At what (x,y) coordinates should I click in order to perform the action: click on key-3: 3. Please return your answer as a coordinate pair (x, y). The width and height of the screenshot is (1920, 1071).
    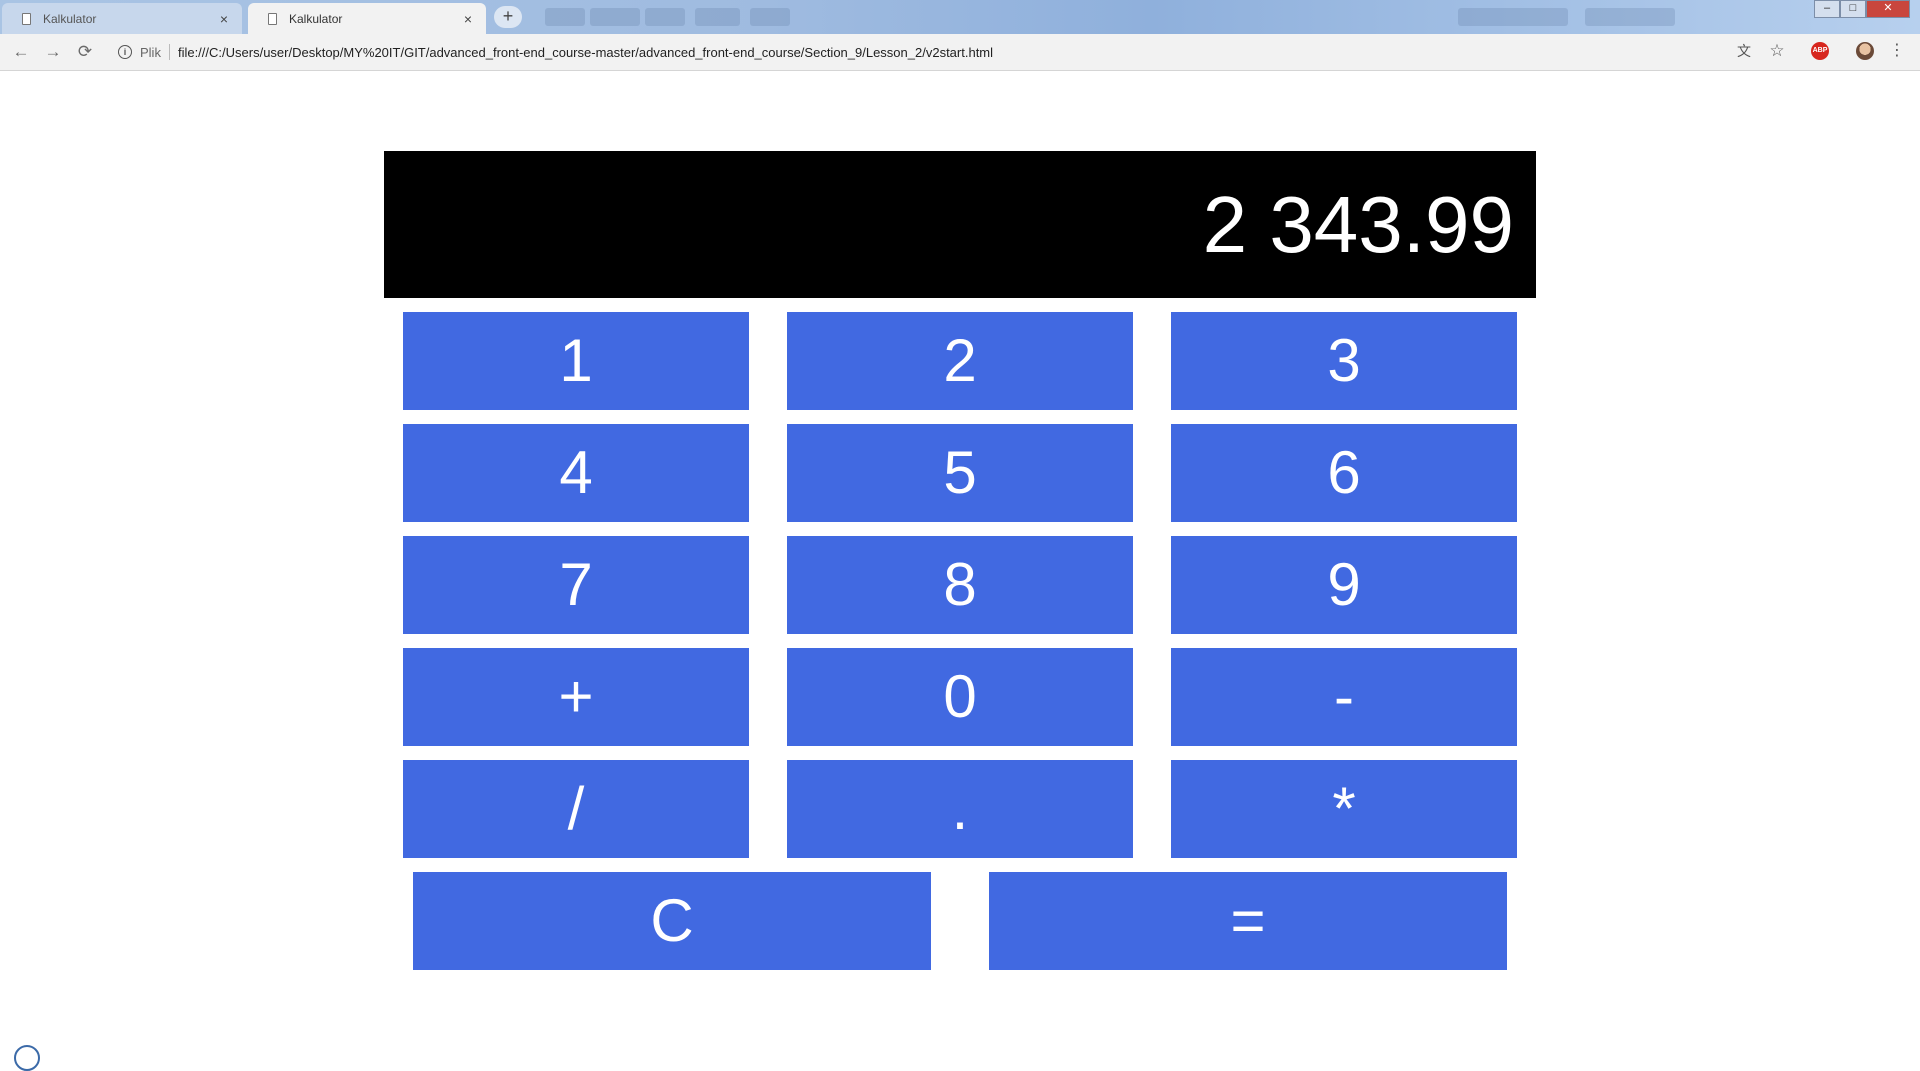
    Looking at the image, I should click on (1344, 361).